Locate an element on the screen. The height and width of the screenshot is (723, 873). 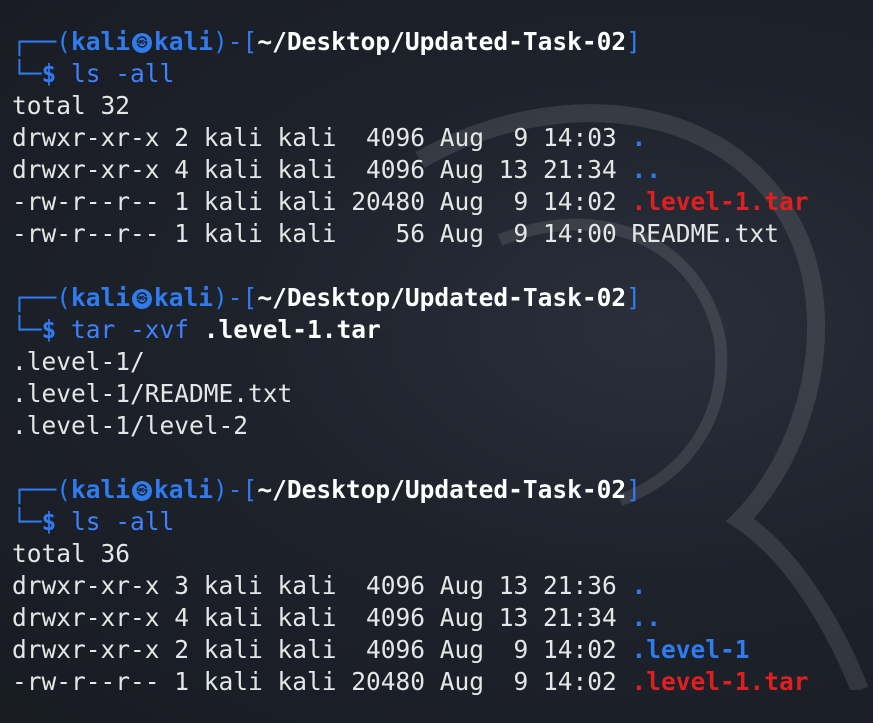
output-text: drwxr-xr-x 2 kali kali 4096 Aug 9 14:03 is located at coordinates (322, 137).